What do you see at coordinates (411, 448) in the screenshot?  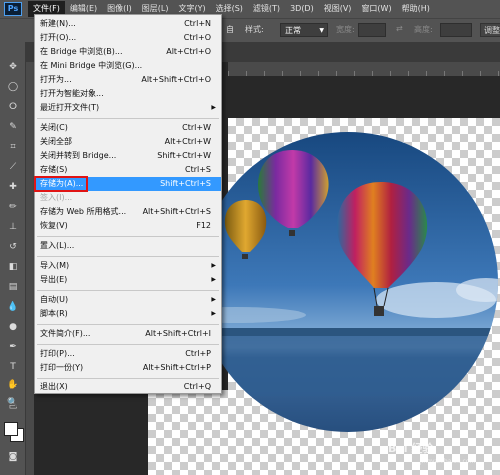 I see `watermark: Bai 经验` at bounding box center [411, 448].